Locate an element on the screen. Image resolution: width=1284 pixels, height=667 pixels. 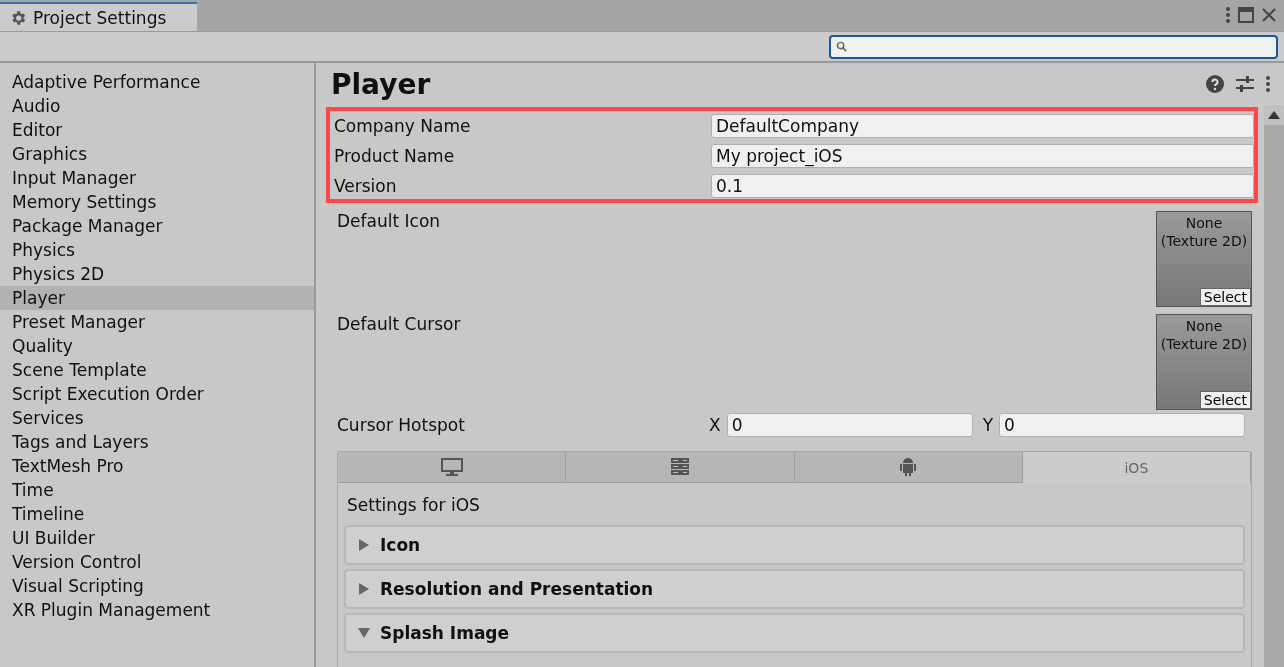
text-field: My project_iOS is located at coordinates (982, 156).